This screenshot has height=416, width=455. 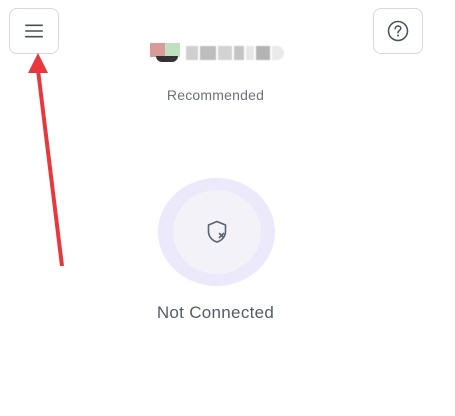 I want to click on question-circle-icon, so click(x=398, y=31).